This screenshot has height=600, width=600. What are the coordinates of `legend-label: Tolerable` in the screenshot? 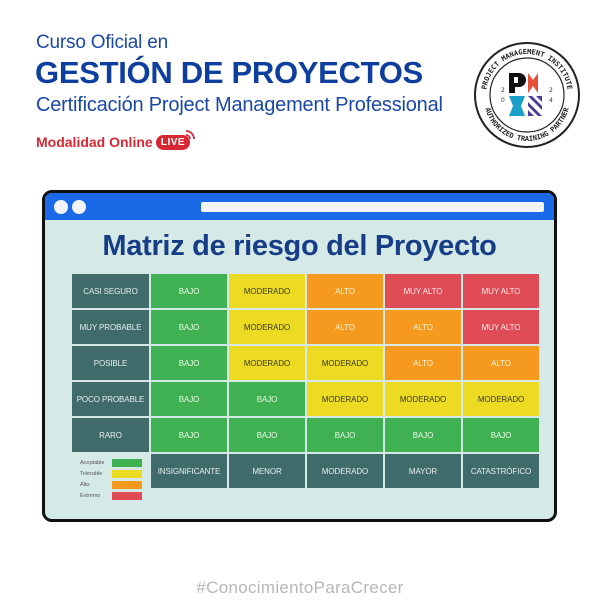 It's located at (91, 473).